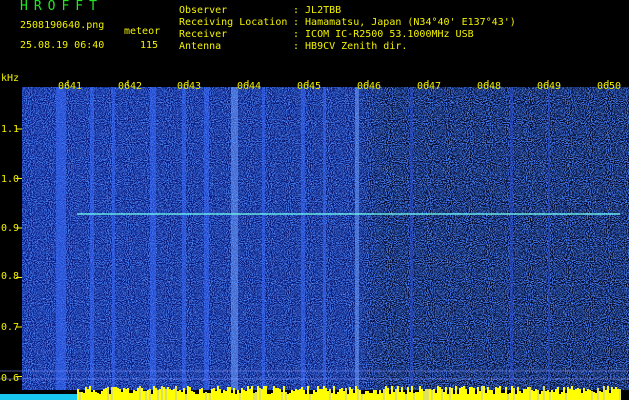  What do you see at coordinates (189, 86) in the screenshot?
I see `x-tick-label: 0643` at bounding box center [189, 86].